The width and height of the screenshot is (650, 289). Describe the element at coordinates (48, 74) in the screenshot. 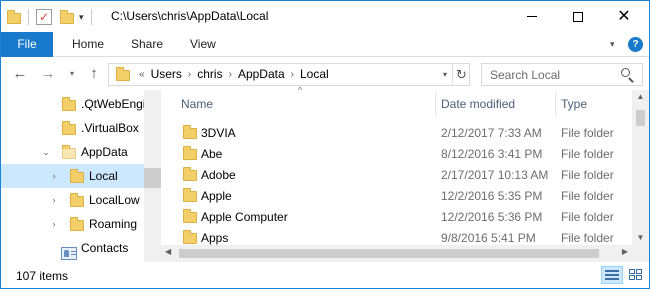

I see `forward-arrow-icon: →` at that location.